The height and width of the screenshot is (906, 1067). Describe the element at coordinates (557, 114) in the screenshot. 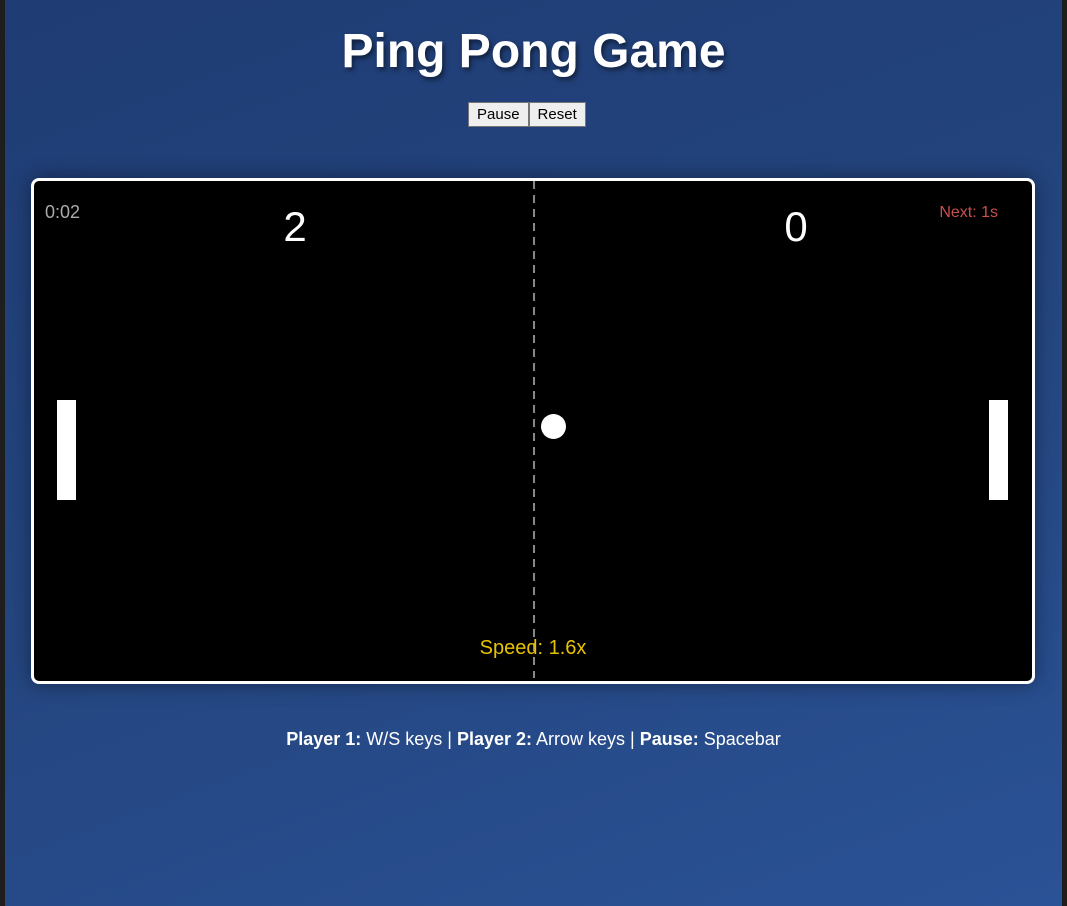

I see `reset-button: Reset` at that location.